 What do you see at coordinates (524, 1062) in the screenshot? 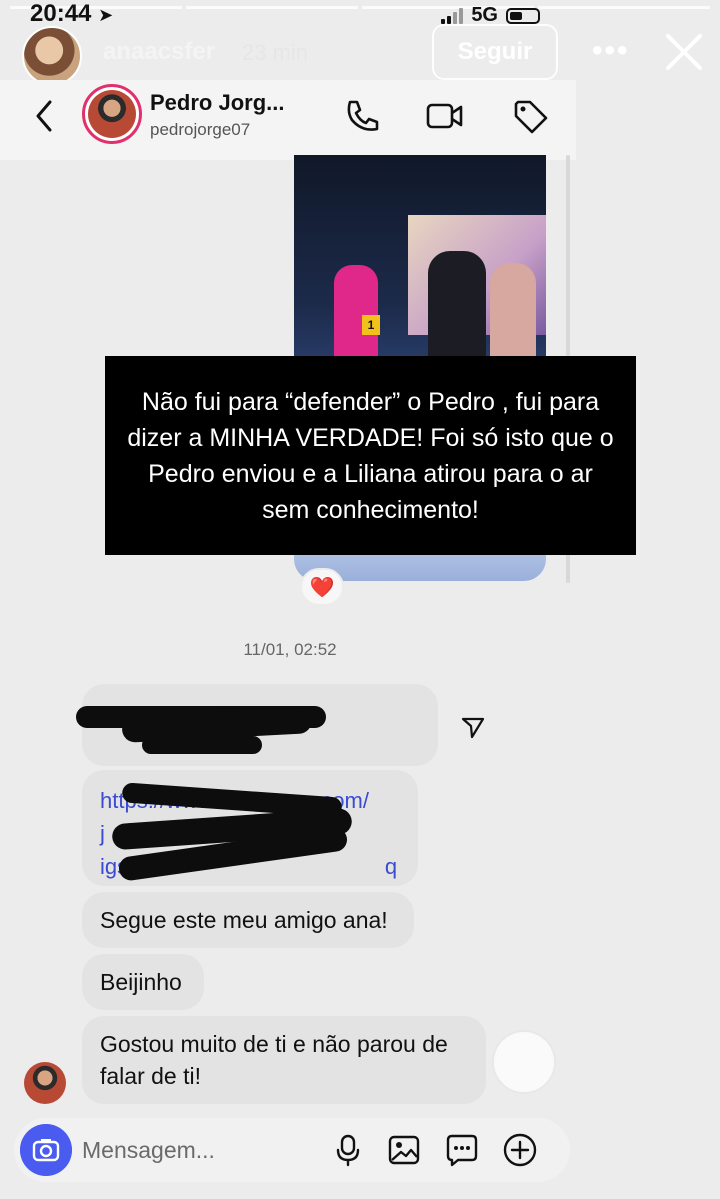
I see `sticker-icon` at bounding box center [524, 1062].